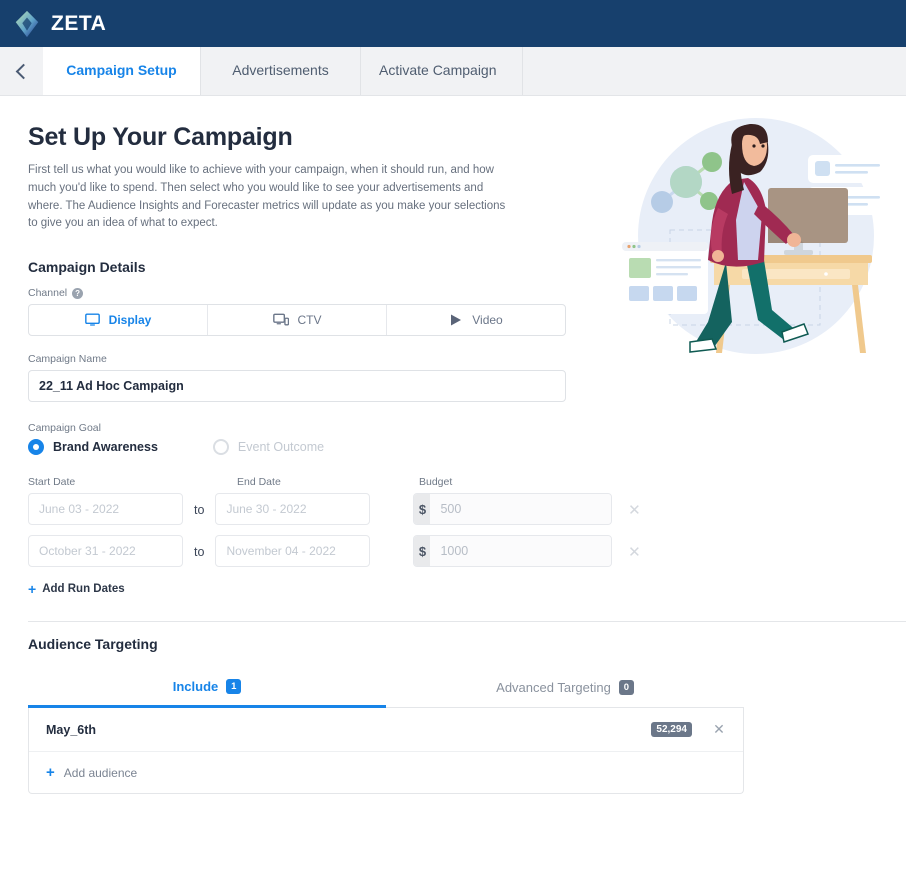 The image size is (906, 888). What do you see at coordinates (386, 730) in the screenshot?
I see `list-item: May_6th 52,294 ✕` at bounding box center [386, 730].